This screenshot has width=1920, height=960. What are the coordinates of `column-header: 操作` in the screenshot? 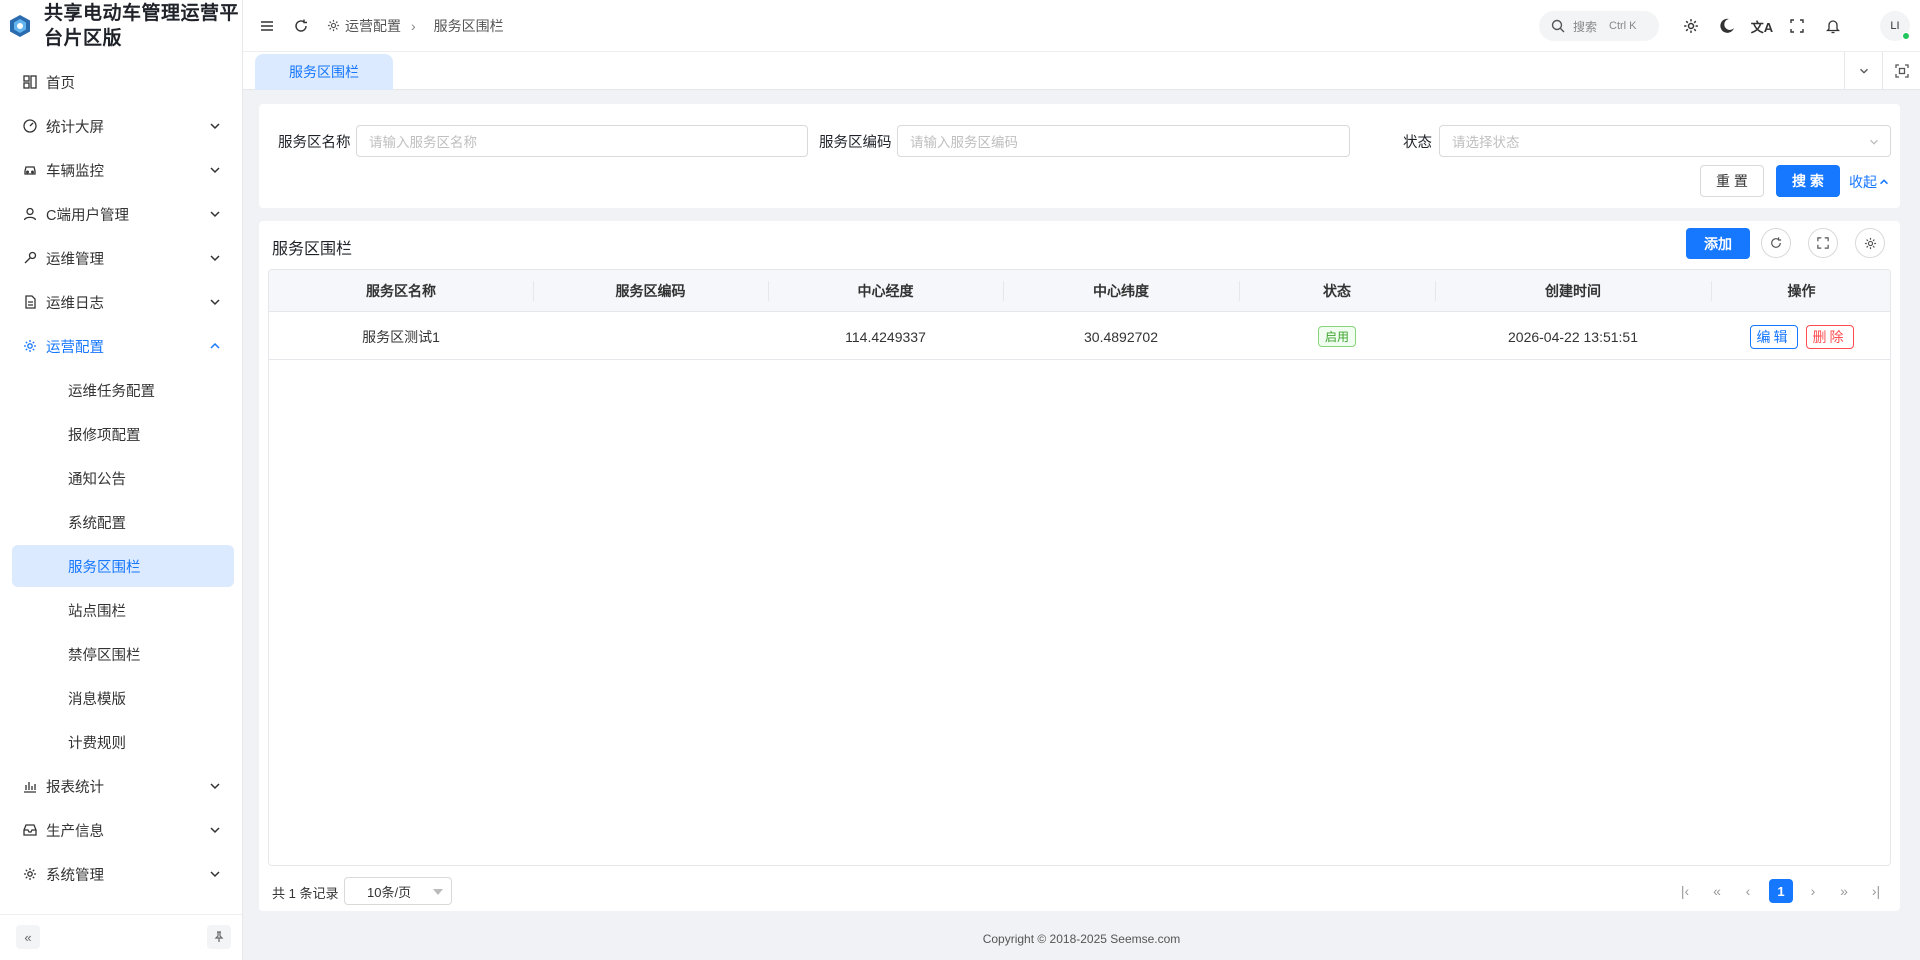 It's located at (1800, 291).